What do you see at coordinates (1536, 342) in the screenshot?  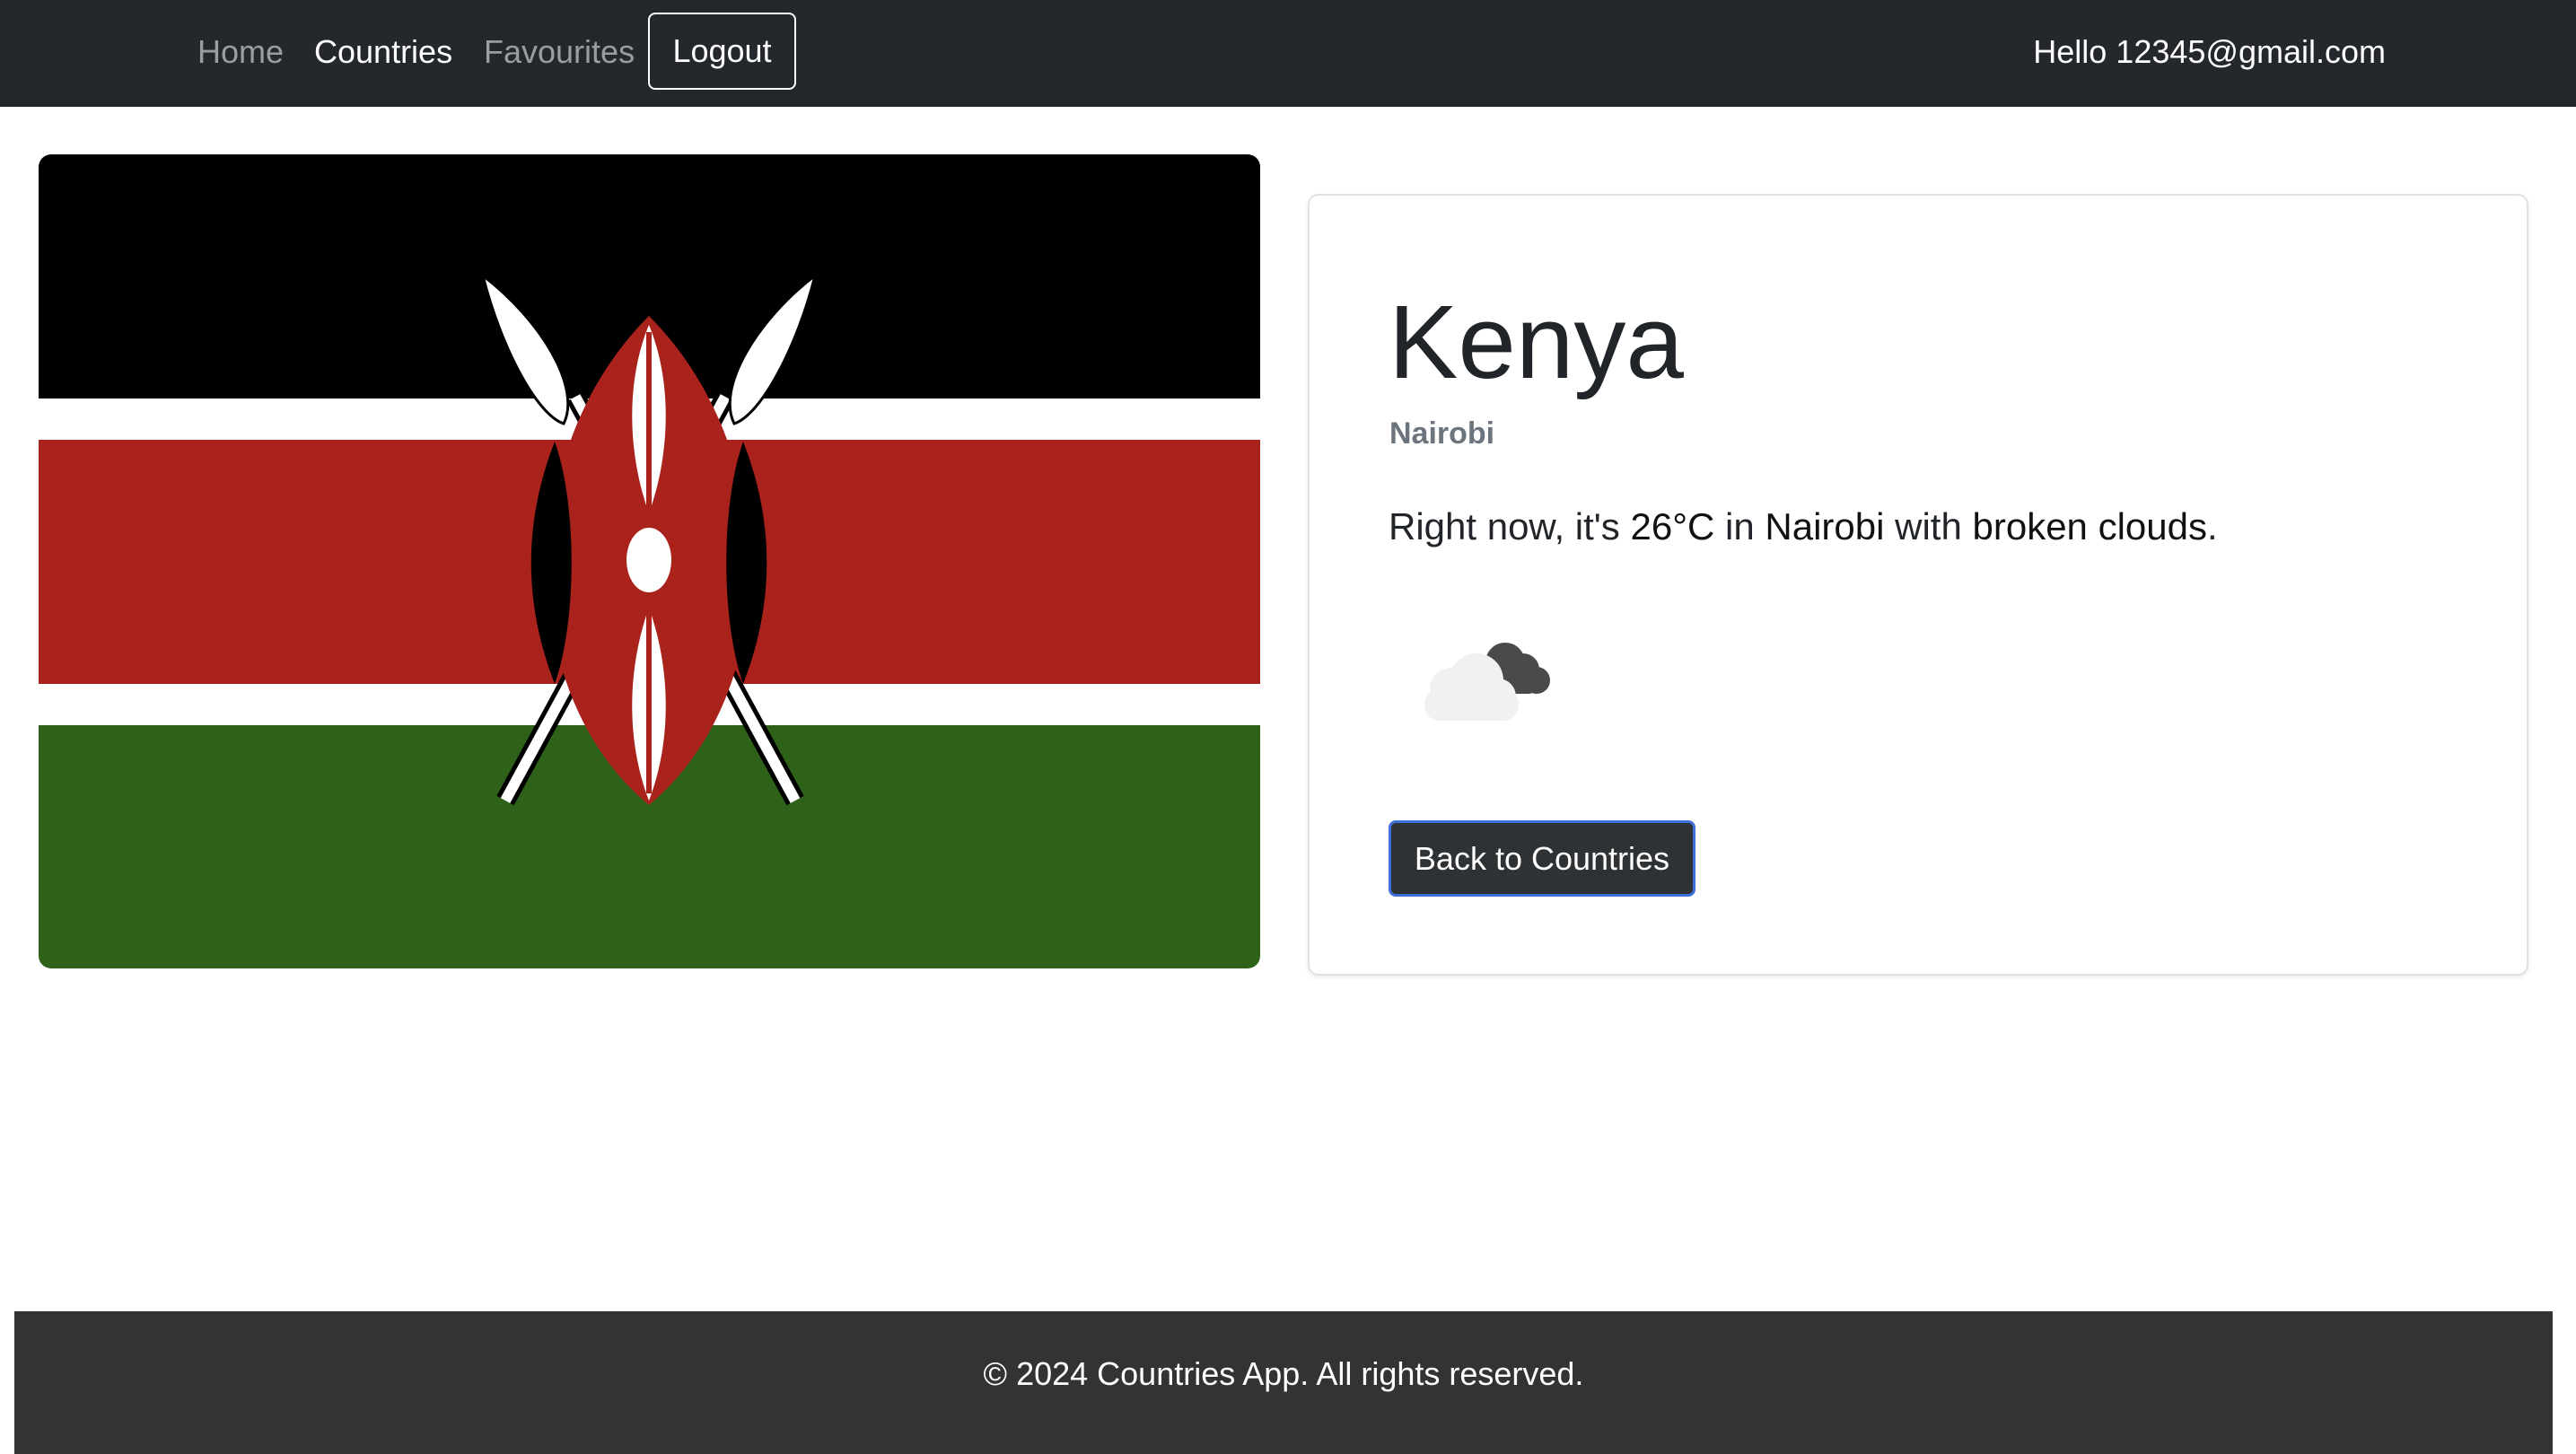 I see `country-name: Kenya` at bounding box center [1536, 342].